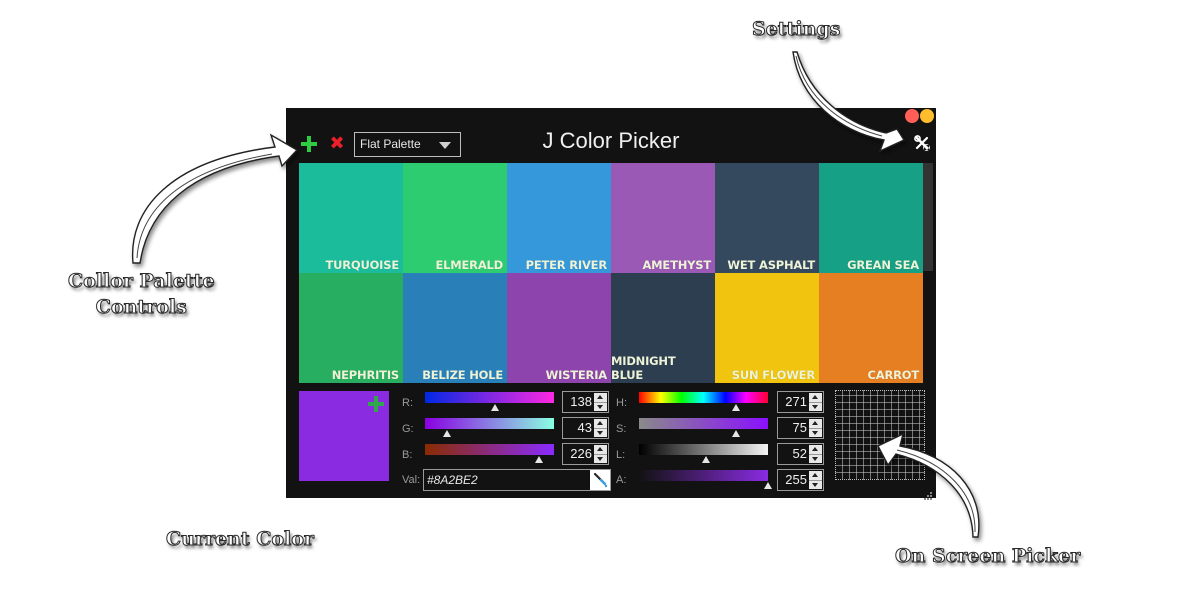 This screenshot has height=600, width=1200. I want to click on swatch-carrot: CARROT, so click(871, 328).